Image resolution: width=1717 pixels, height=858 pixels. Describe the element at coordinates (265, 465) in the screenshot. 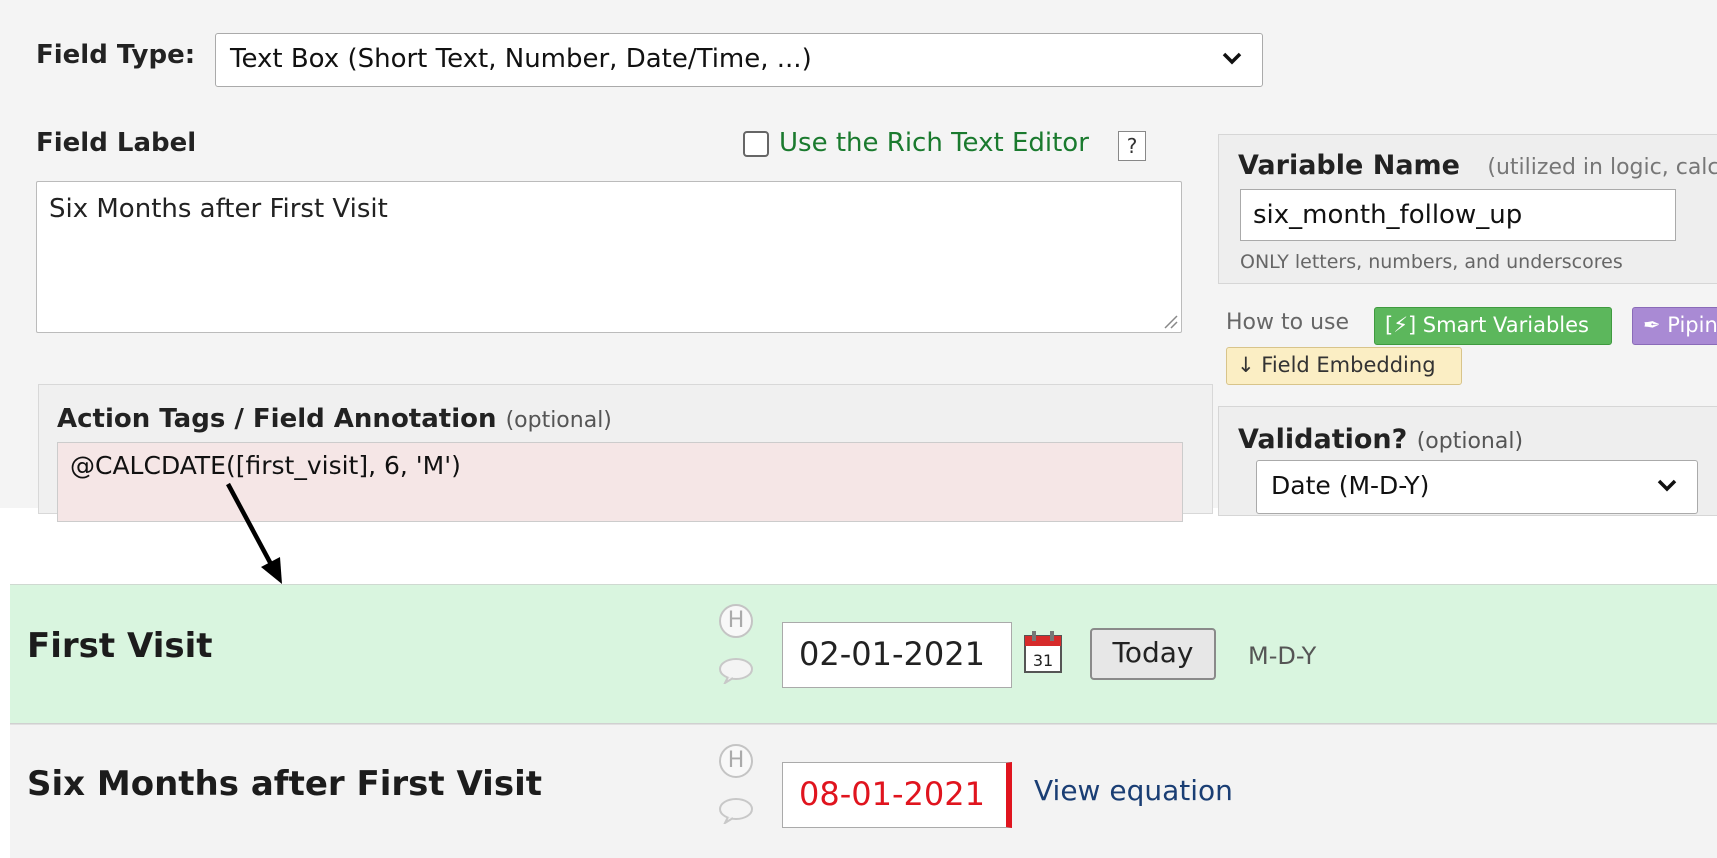

I see `action-tags-value: @CALCDATE([first_visit], 6, 'M')` at that location.